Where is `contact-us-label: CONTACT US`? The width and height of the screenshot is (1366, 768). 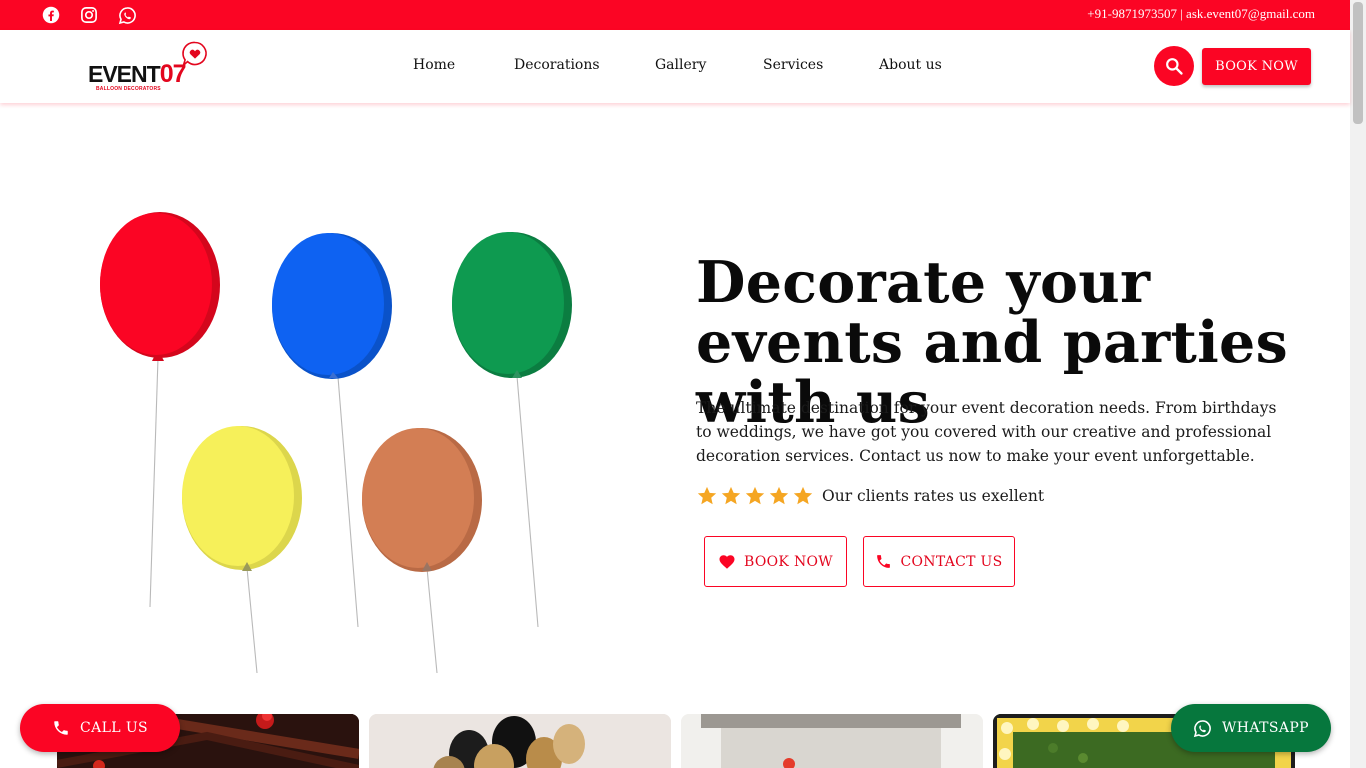
contact-us-label: CONTACT US is located at coordinates (951, 561).